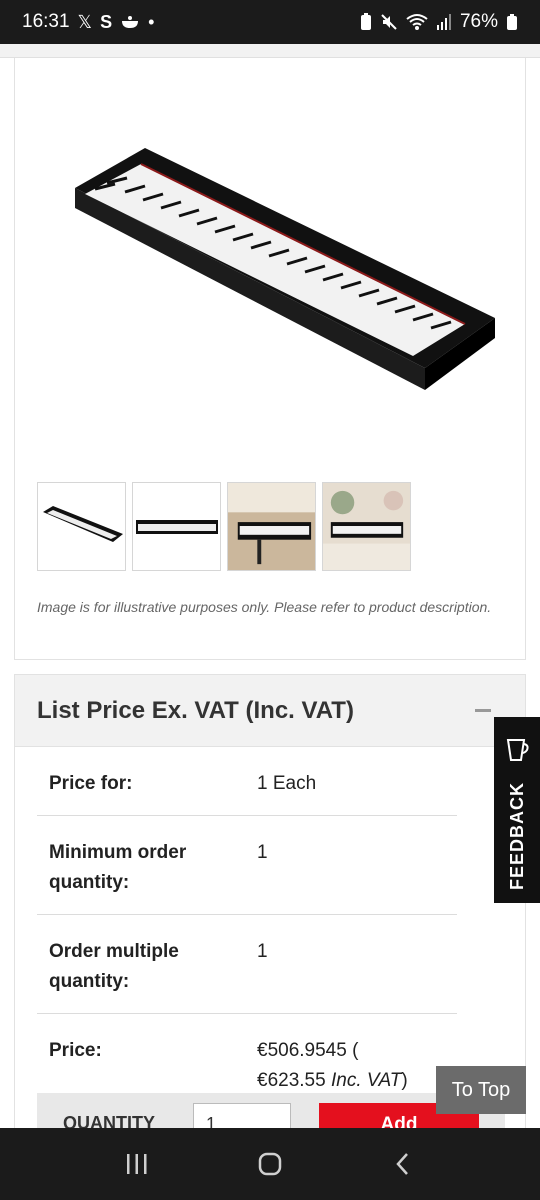 Image resolution: width=540 pixels, height=1200 pixels. Describe the element at coordinates (270, 51) in the screenshot. I see `top-divider` at that location.